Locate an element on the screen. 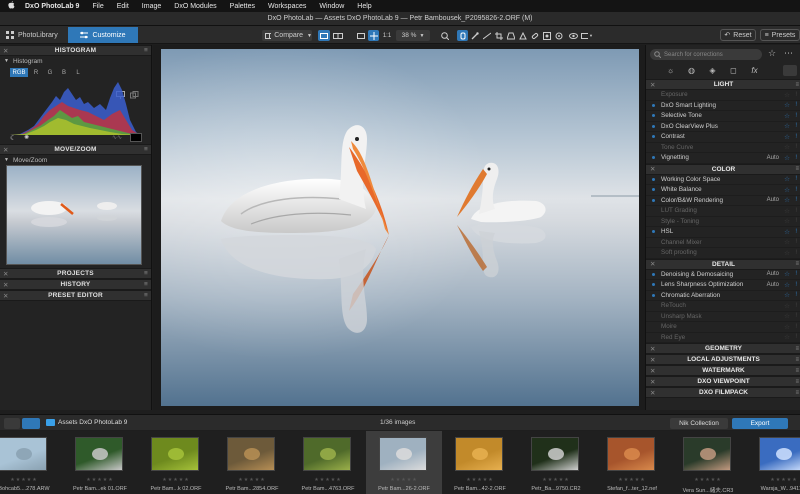 The image size is (800, 494). moon-icon: ☾ is located at coordinates (13, 138).